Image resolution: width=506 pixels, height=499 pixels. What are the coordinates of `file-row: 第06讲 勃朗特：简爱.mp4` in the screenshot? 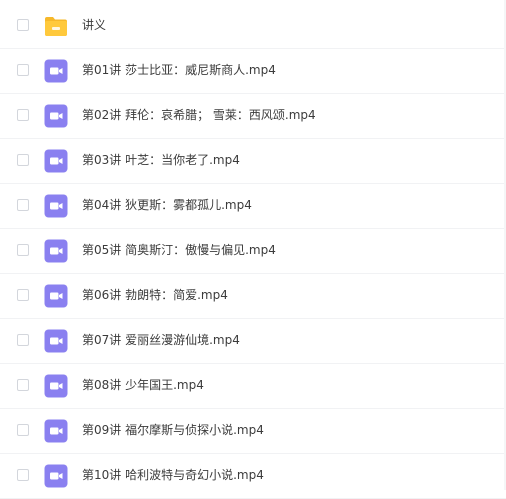 It's located at (253, 296).